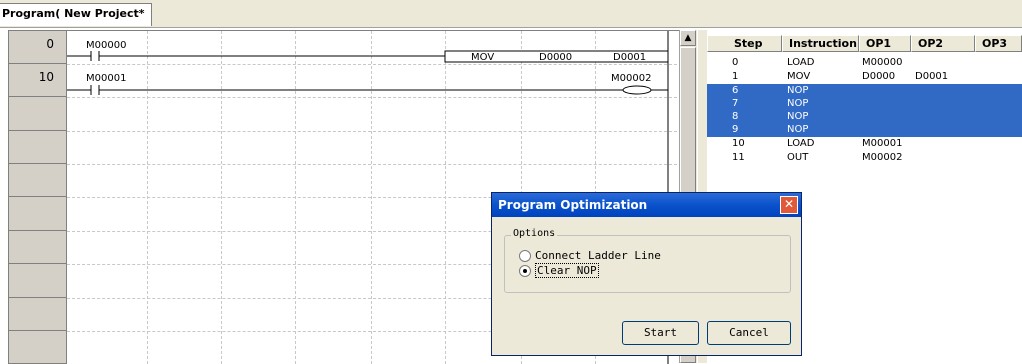 This screenshot has width=1022, height=364. I want to click on list-item: 6 NOP, so click(864, 90).